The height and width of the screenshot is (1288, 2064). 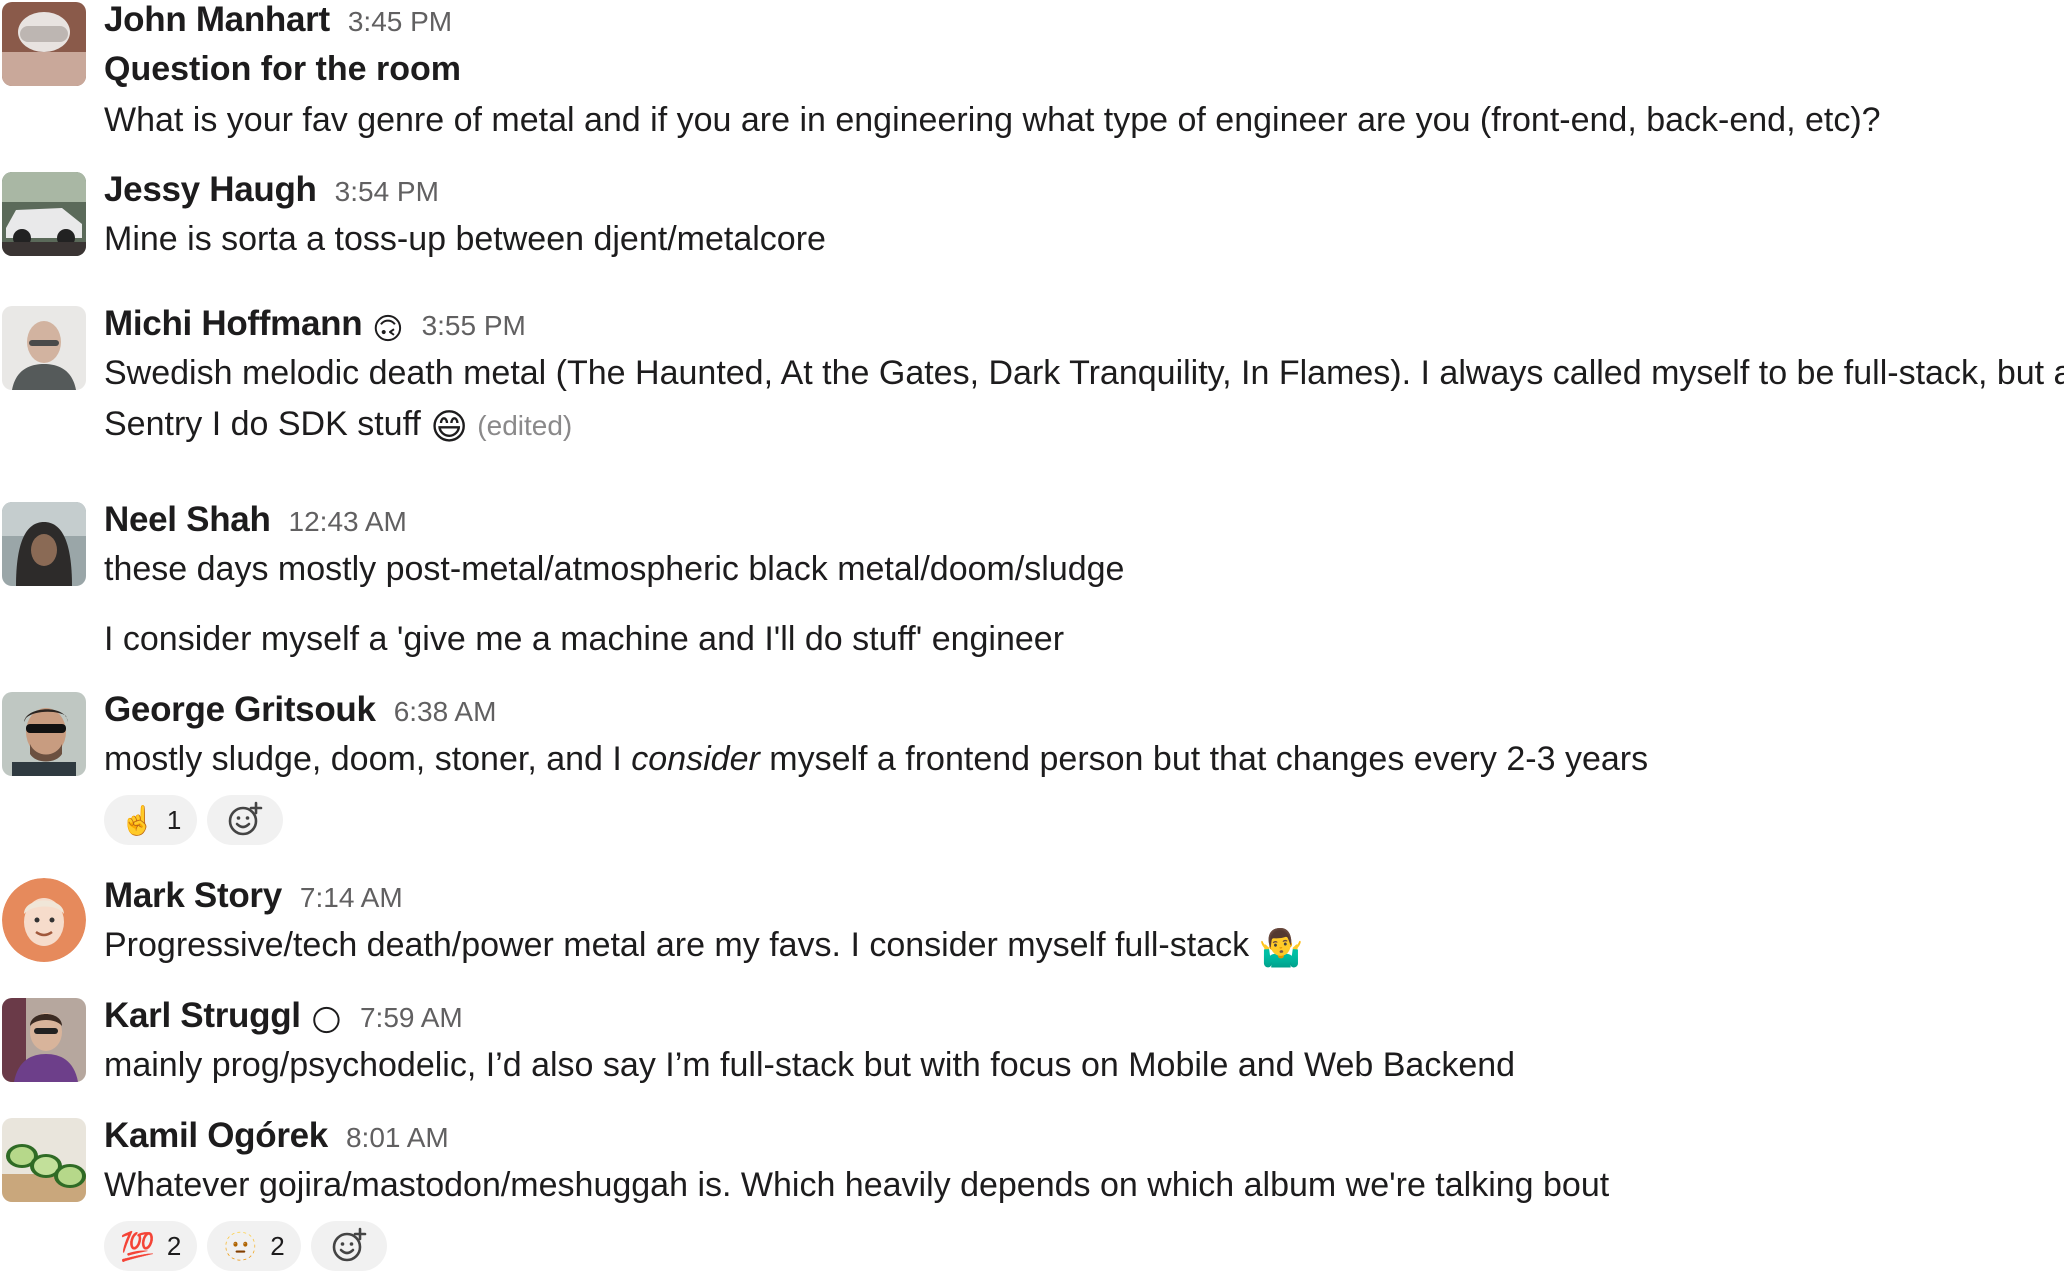 What do you see at coordinates (1084, 425) in the screenshot?
I see `message-text-continued: Sentry I do SDK stuff 😄 (edited)` at bounding box center [1084, 425].